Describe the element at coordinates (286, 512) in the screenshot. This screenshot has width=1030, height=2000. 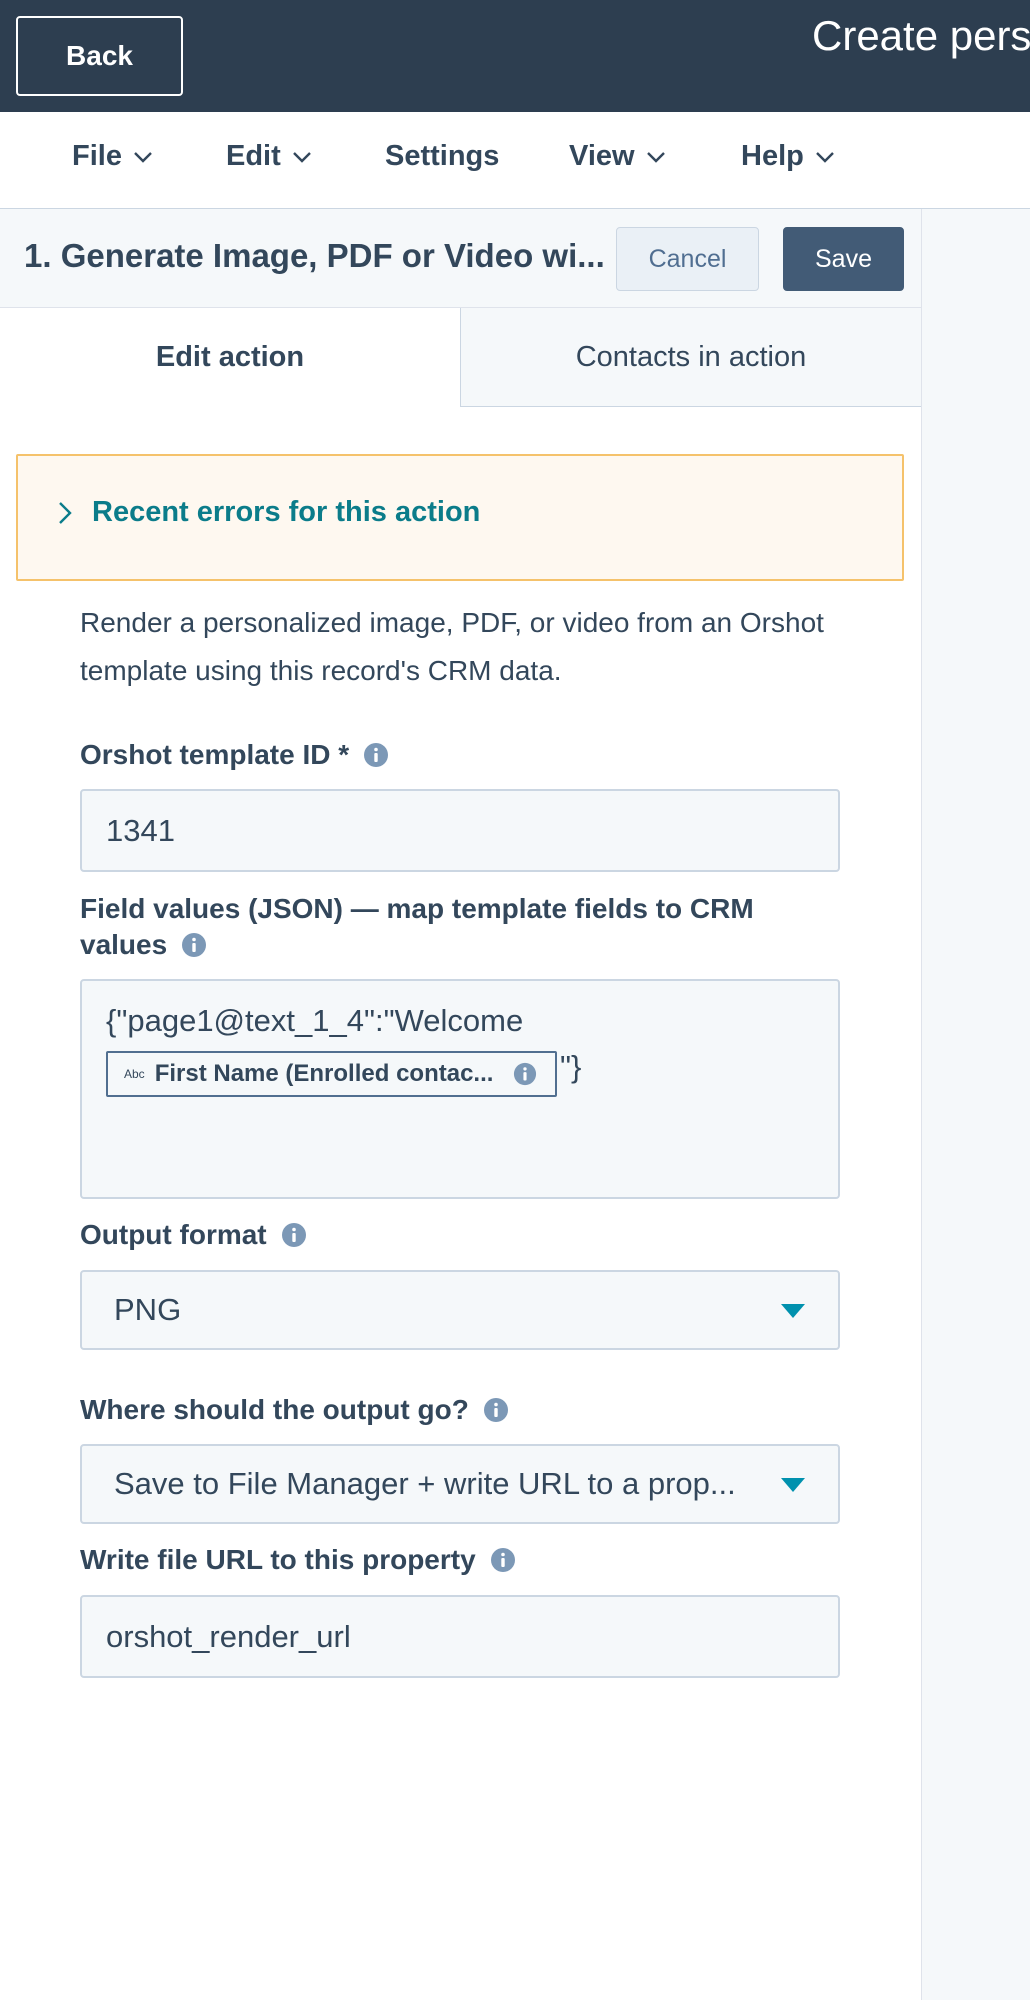
I see `recent-errors-text: Recent errors for this action` at that location.